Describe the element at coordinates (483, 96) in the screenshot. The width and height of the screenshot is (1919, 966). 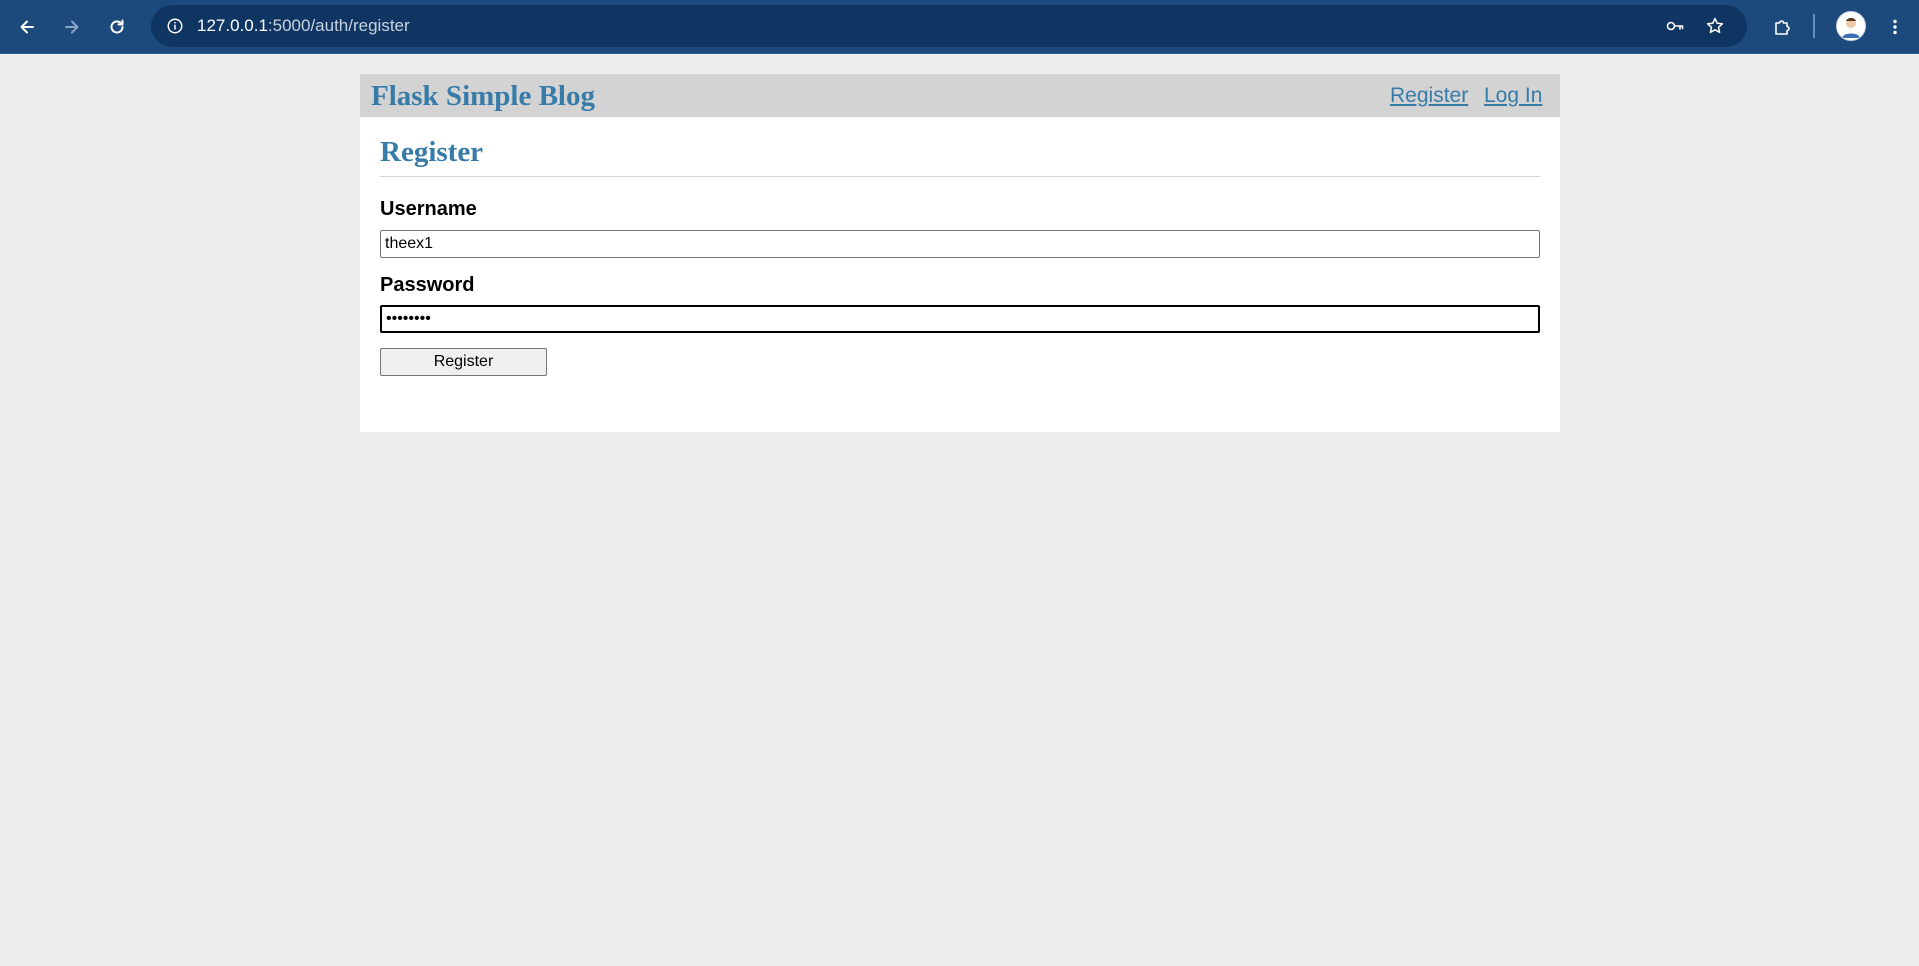
I see `site-title: Flask Simple Blog` at that location.